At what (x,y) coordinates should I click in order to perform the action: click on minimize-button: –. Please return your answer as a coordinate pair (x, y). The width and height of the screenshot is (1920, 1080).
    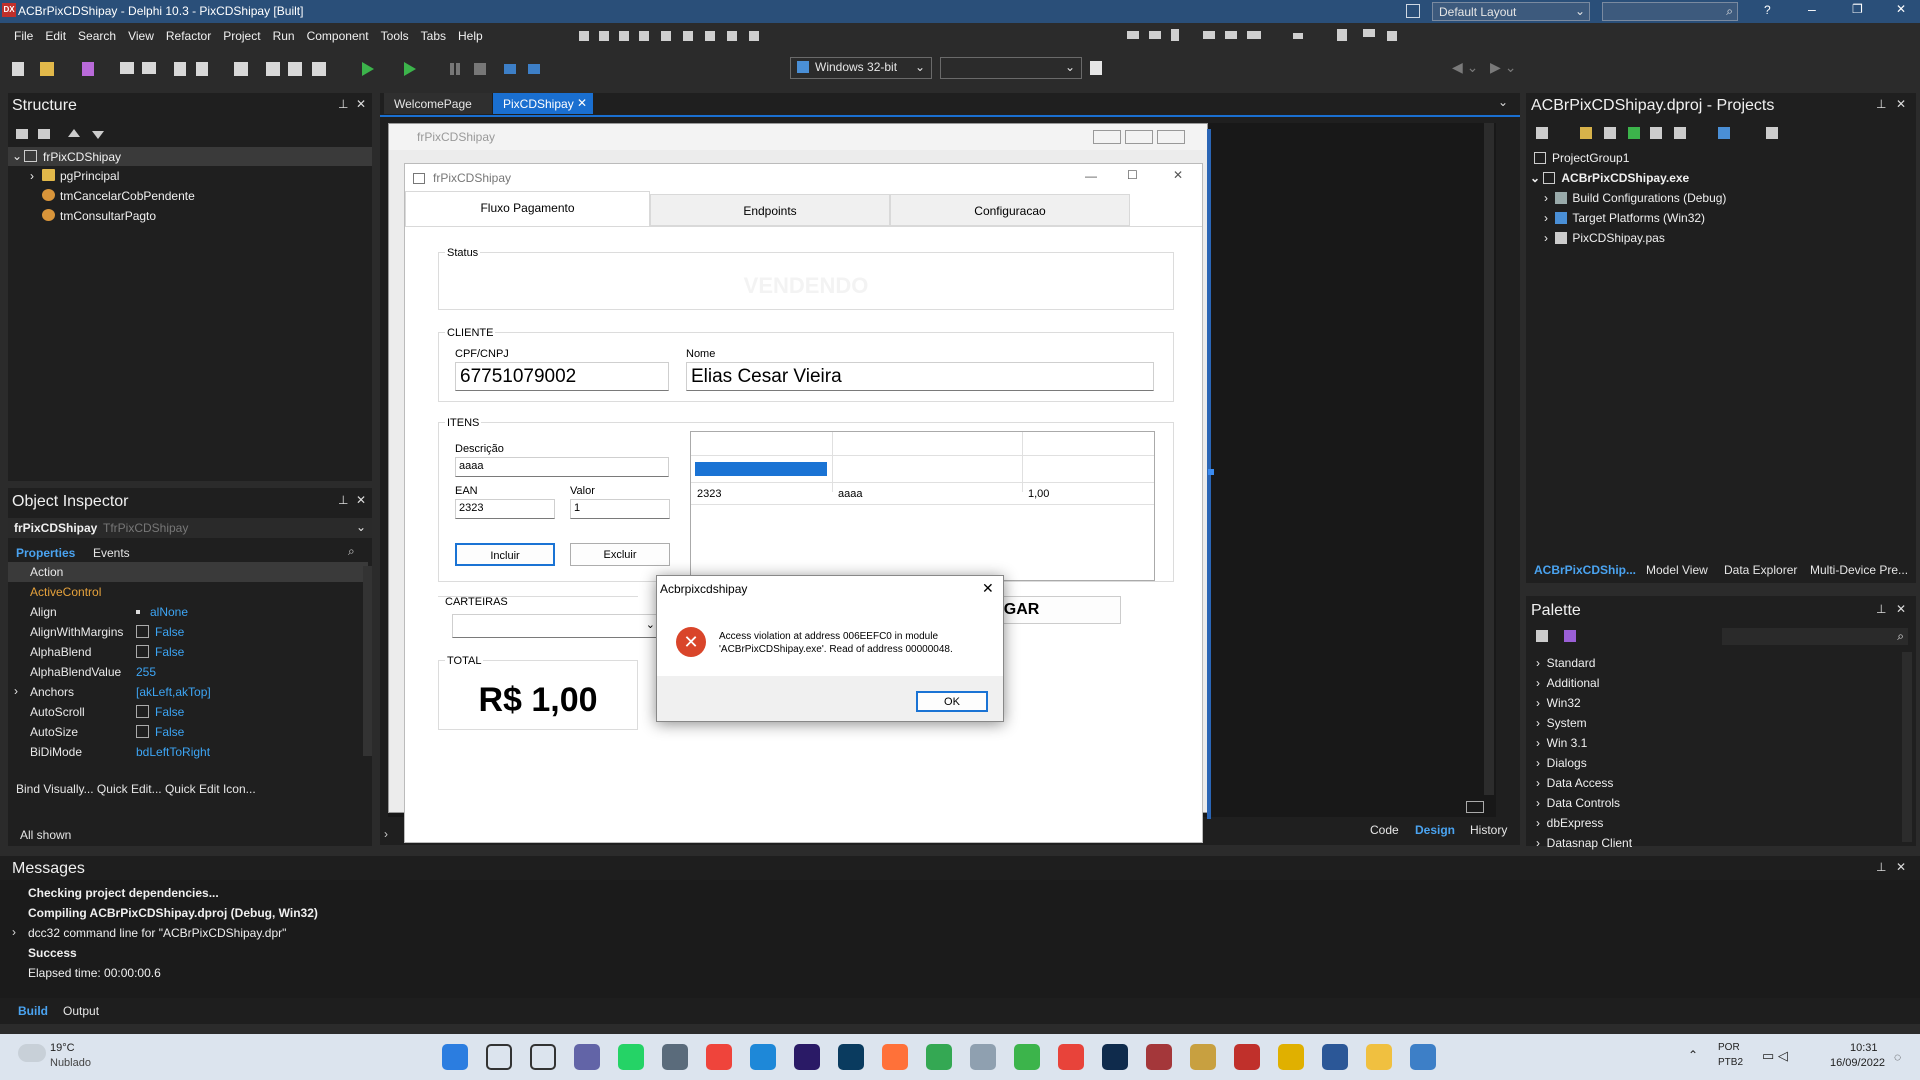
    Looking at the image, I should click on (1812, 9).